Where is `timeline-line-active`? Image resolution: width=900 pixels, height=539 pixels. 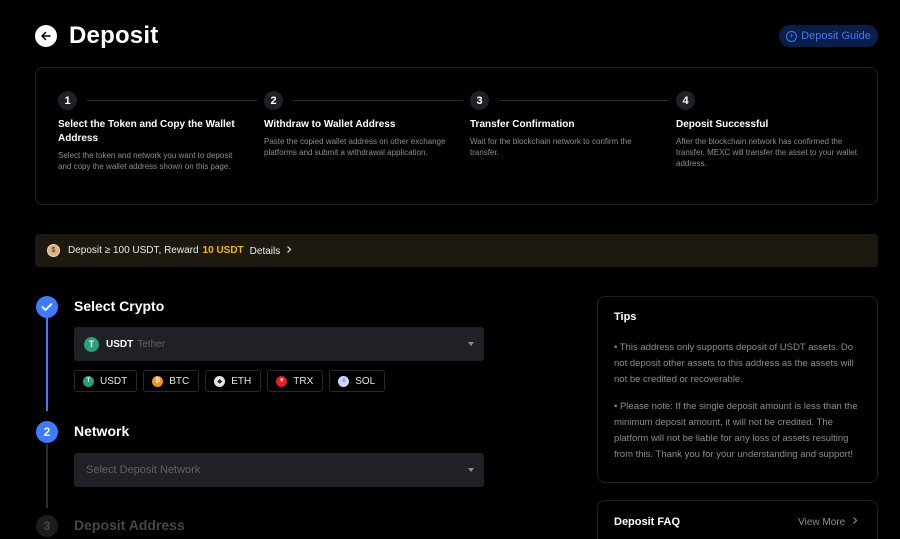
timeline-line-active is located at coordinates (47, 364).